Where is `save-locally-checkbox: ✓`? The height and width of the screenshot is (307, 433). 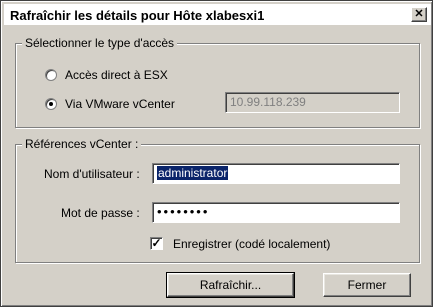 save-locally-checkbox: ✓ is located at coordinates (156, 243).